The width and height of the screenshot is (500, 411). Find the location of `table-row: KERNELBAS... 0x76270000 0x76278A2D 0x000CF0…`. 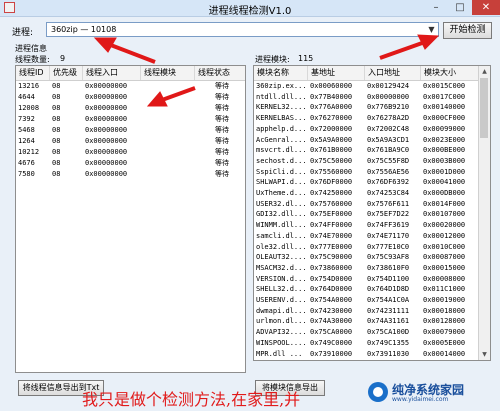

table-row: KERNELBAS... 0x76270000 0x76278A2D 0x000CF0… is located at coordinates (367, 118).